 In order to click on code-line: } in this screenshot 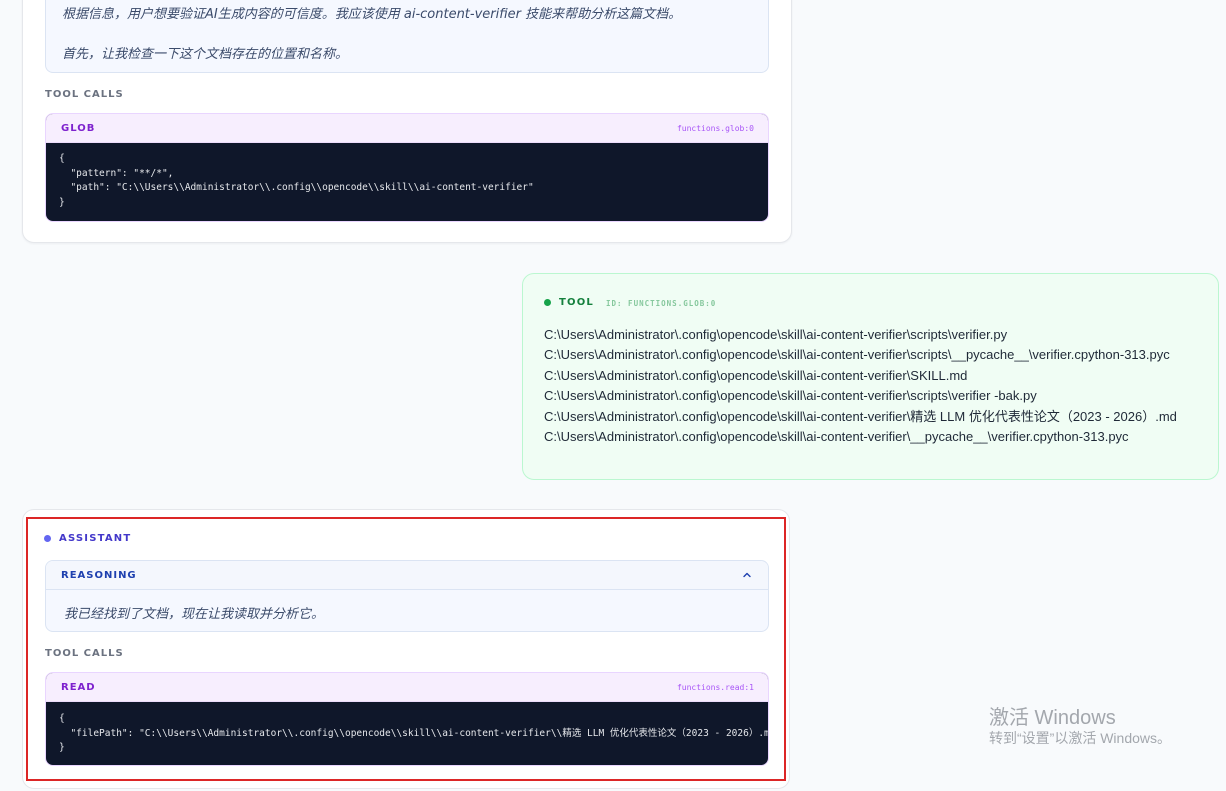, I will do `click(62, 202)`.